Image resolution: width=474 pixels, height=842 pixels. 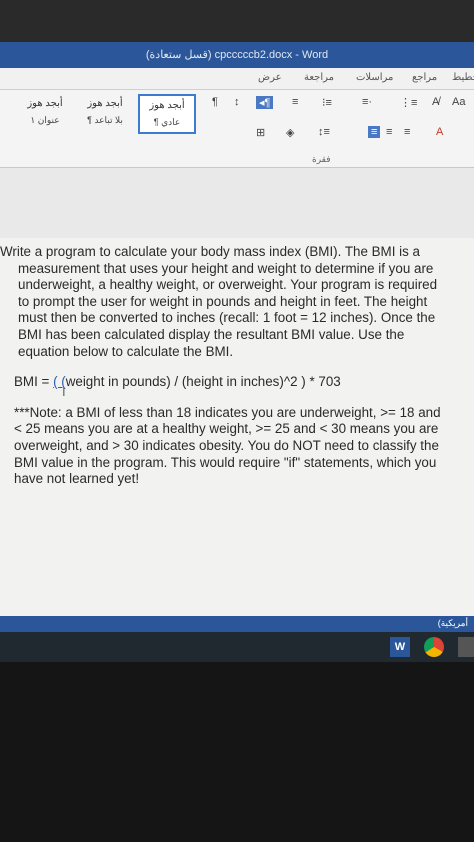 I want to click on tab-mailings: مراسلات, so click(x=374, y=77).